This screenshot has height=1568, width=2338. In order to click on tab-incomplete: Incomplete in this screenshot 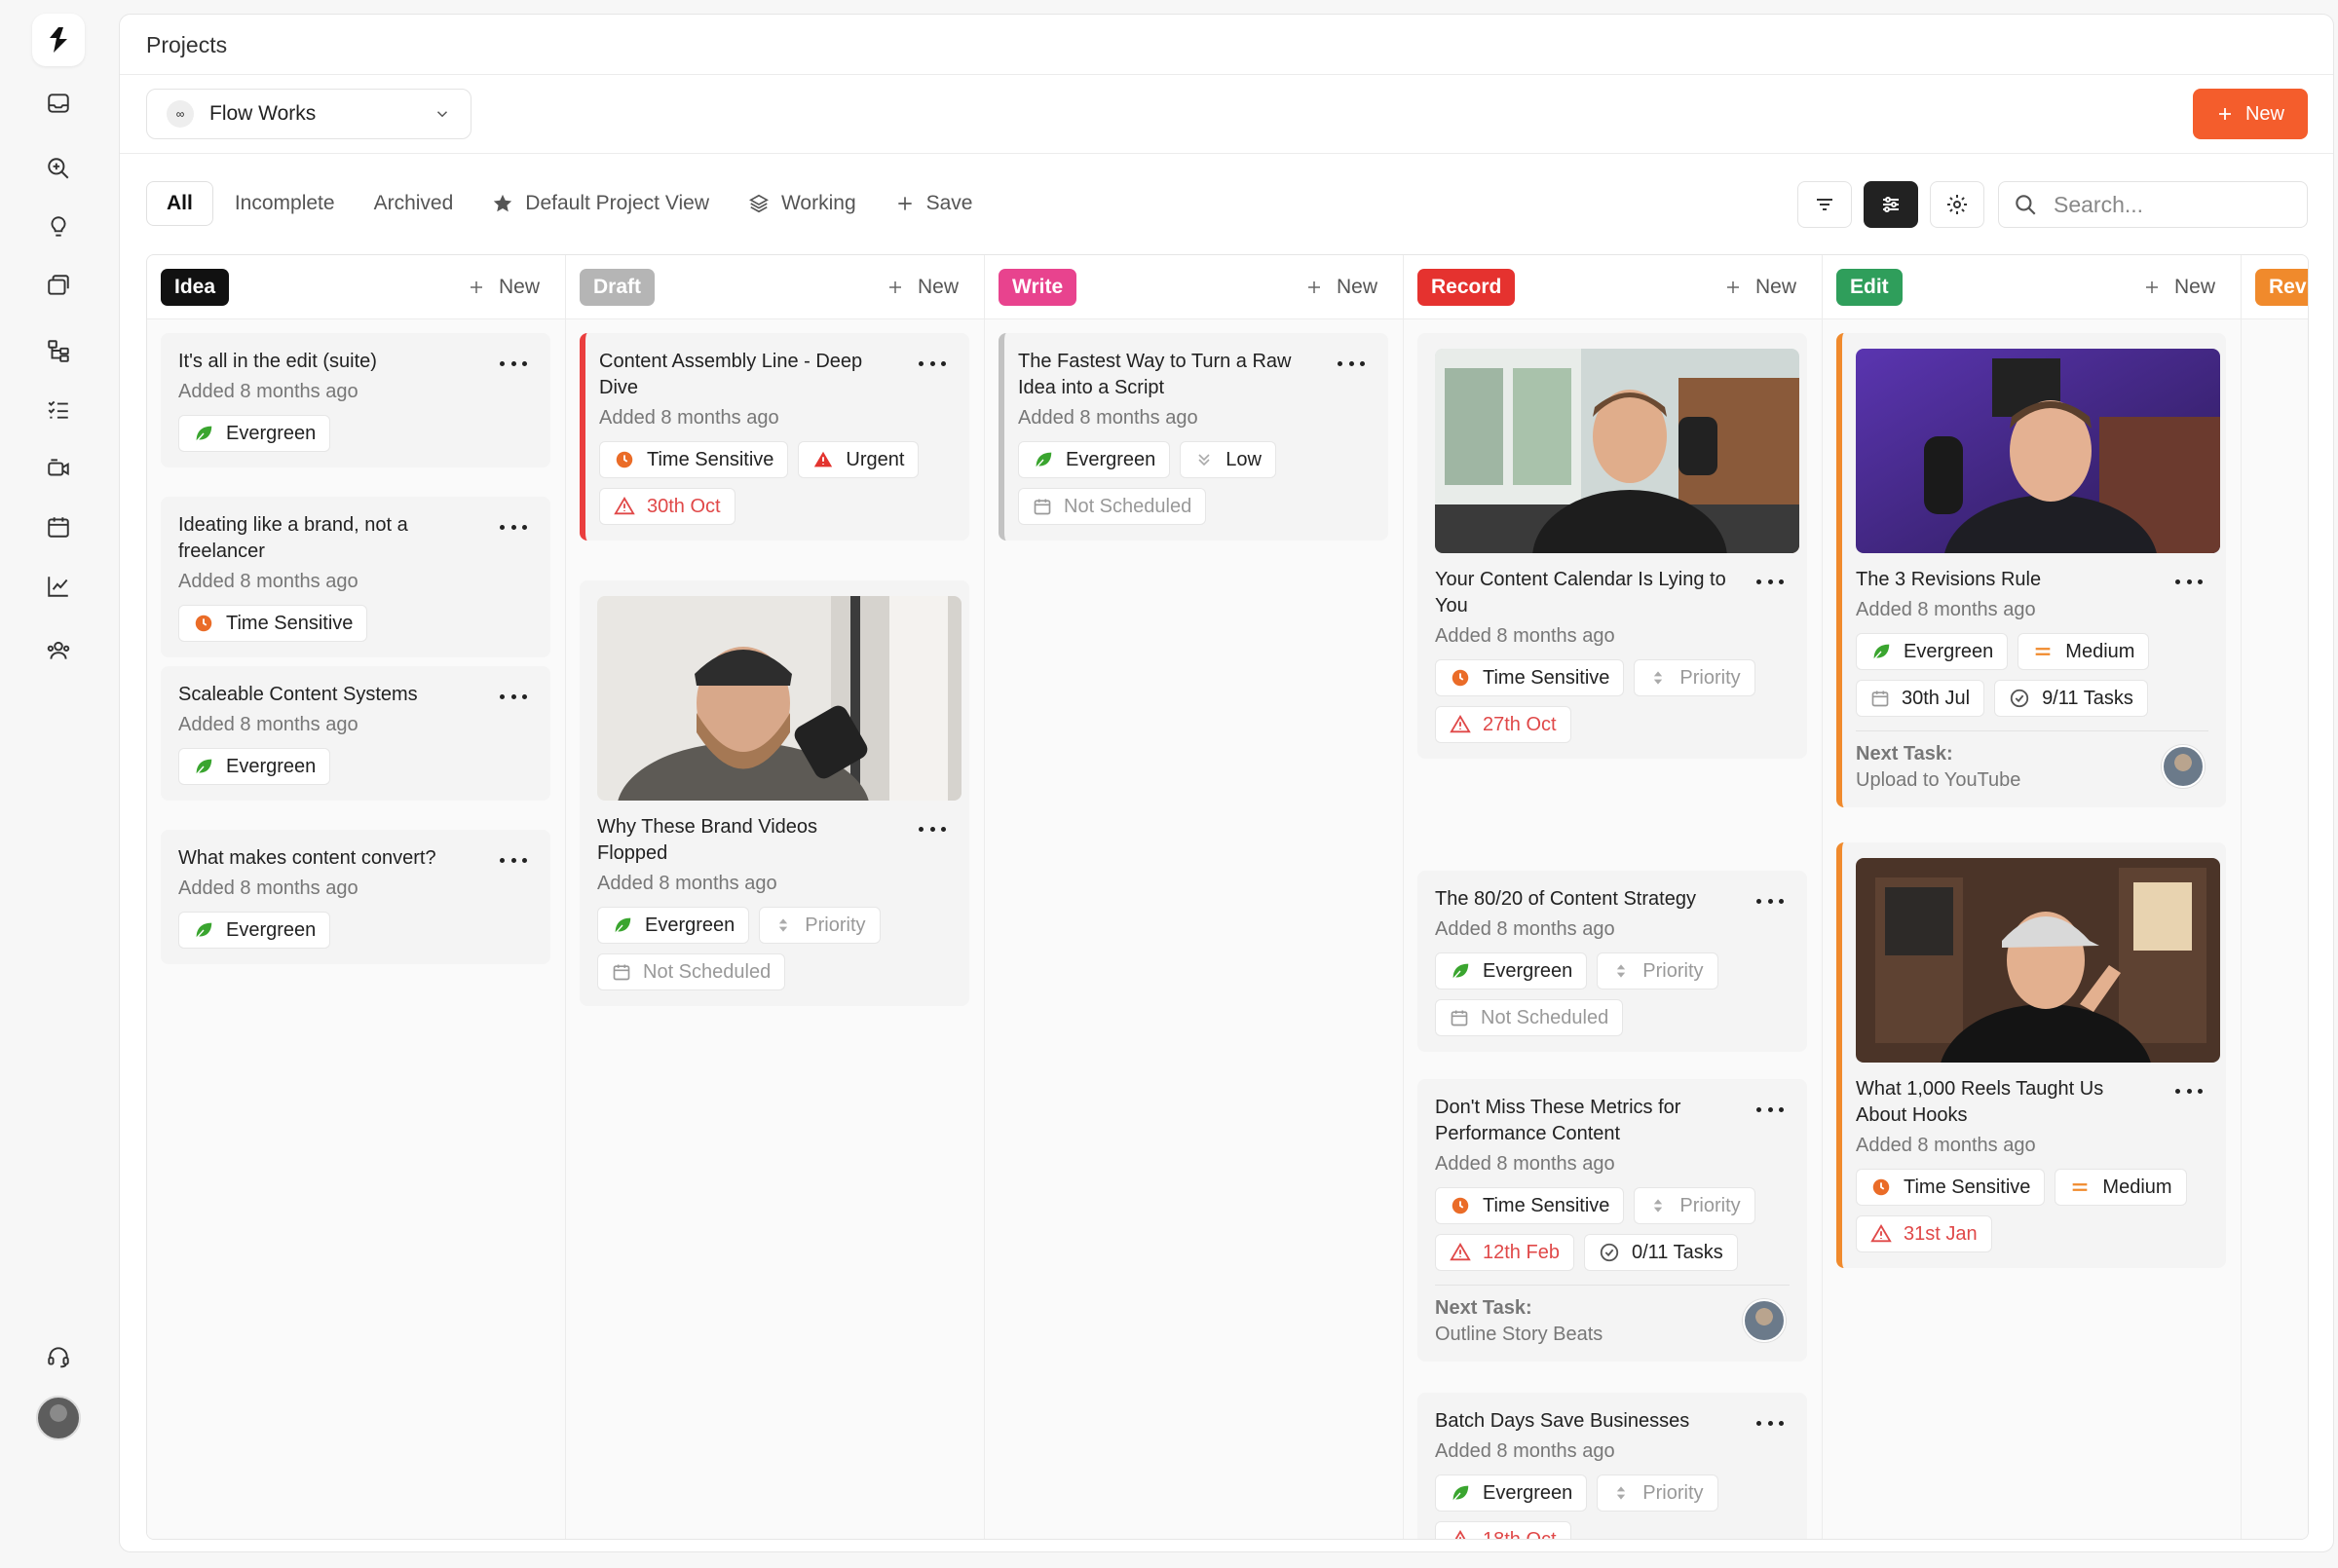, I will do `click(285, 203)`.